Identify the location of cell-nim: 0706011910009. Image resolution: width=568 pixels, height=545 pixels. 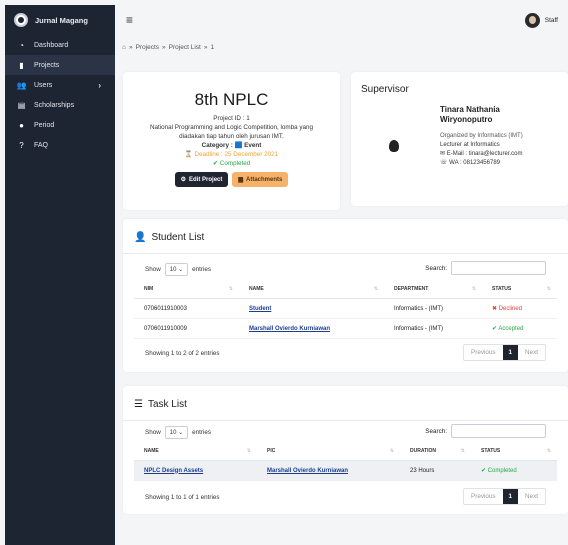
(186, 328).